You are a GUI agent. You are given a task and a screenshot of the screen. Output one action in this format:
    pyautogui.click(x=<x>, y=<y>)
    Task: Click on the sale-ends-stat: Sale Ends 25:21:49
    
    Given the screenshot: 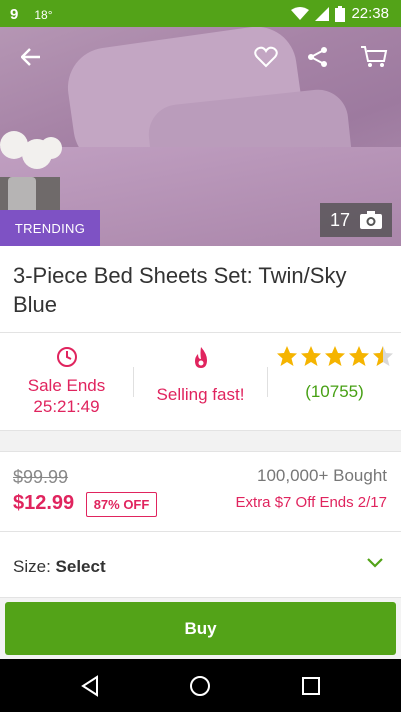 What is the action you would take?
    pyautogui.click(x=66, y=383)
    